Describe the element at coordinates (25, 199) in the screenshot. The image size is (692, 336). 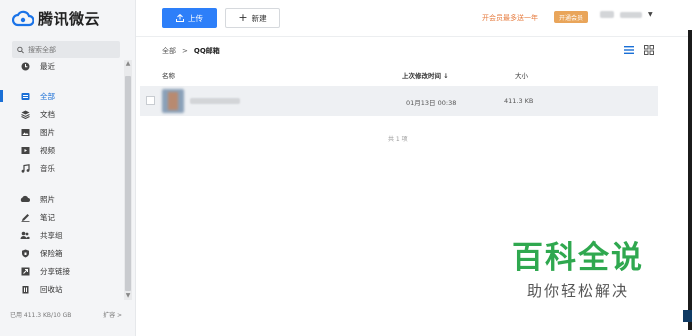
I see `cloud-photo-icon` at that location.